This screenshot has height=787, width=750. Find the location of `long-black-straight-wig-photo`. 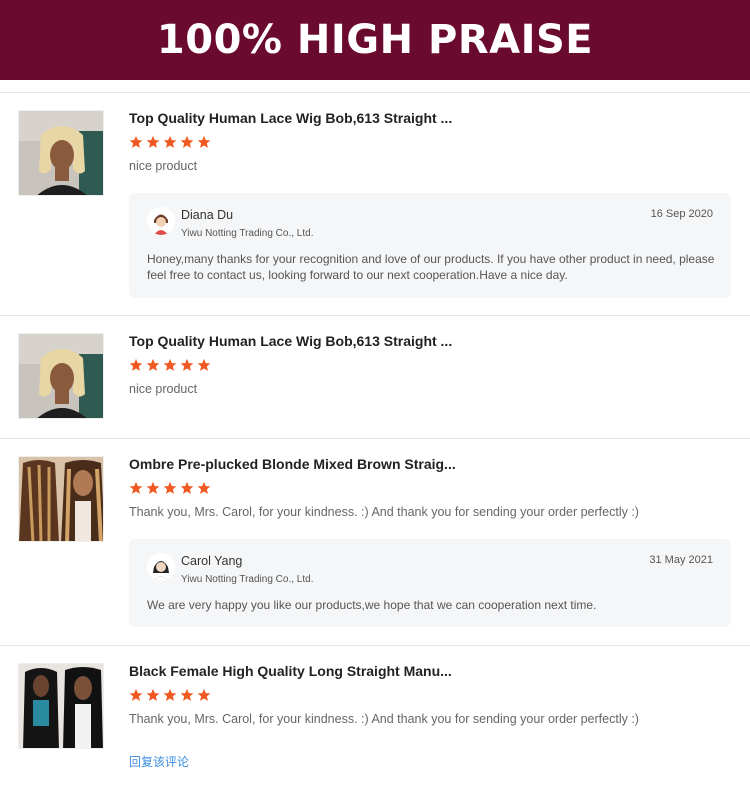

long-black-straight-wig-photo is located at coordinates (61, 706).